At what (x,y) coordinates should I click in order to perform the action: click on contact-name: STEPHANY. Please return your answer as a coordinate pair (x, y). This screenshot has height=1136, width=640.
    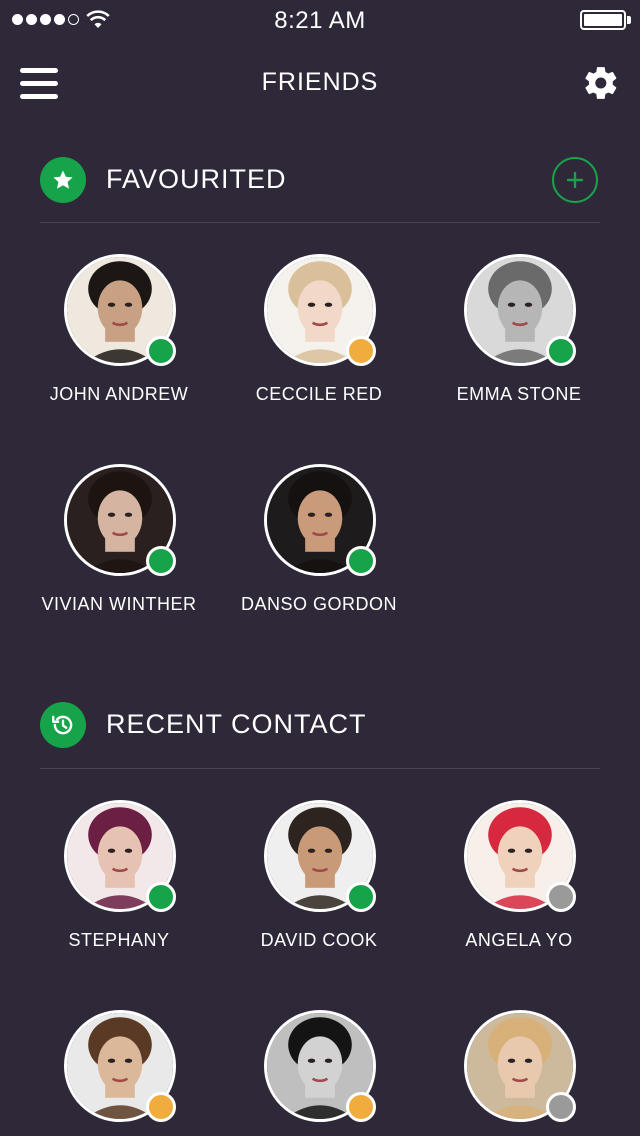
    Looking at the image, I should click on (119, 940).